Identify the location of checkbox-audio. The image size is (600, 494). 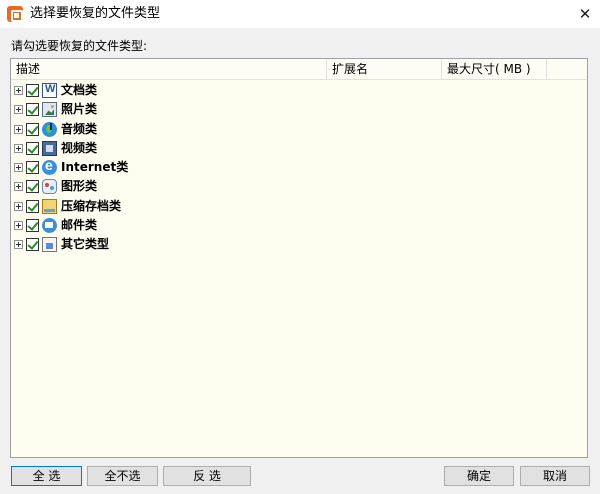
(32, 129).